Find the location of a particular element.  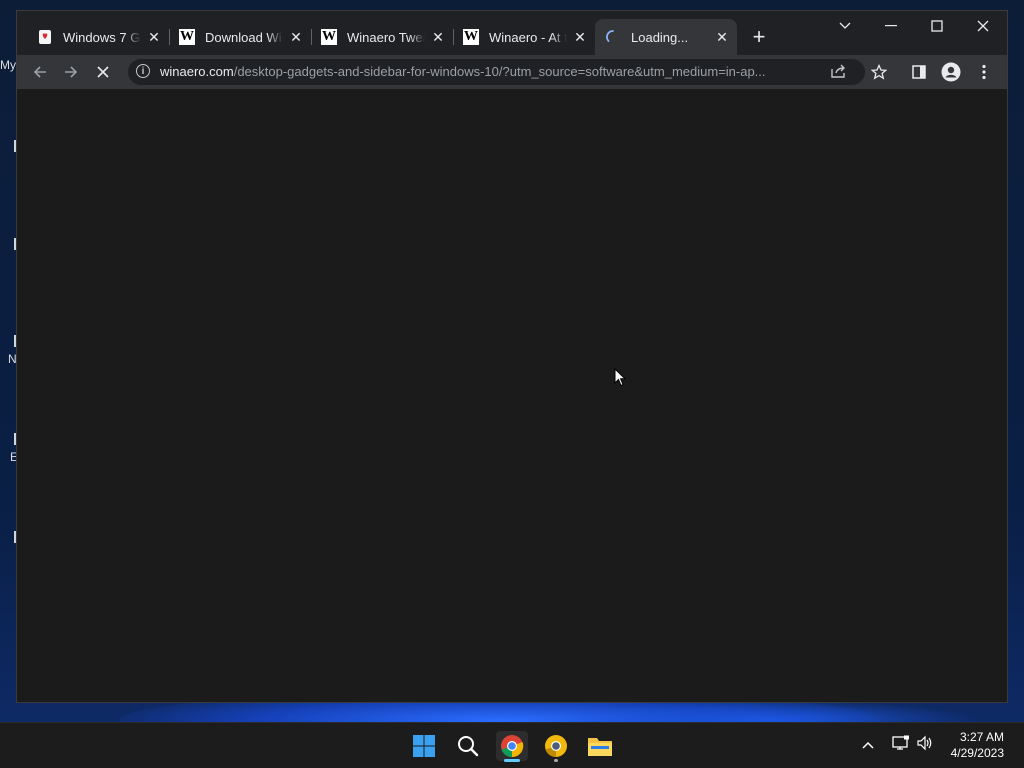

chevron-down-icon is located at coordinates (845, 25).